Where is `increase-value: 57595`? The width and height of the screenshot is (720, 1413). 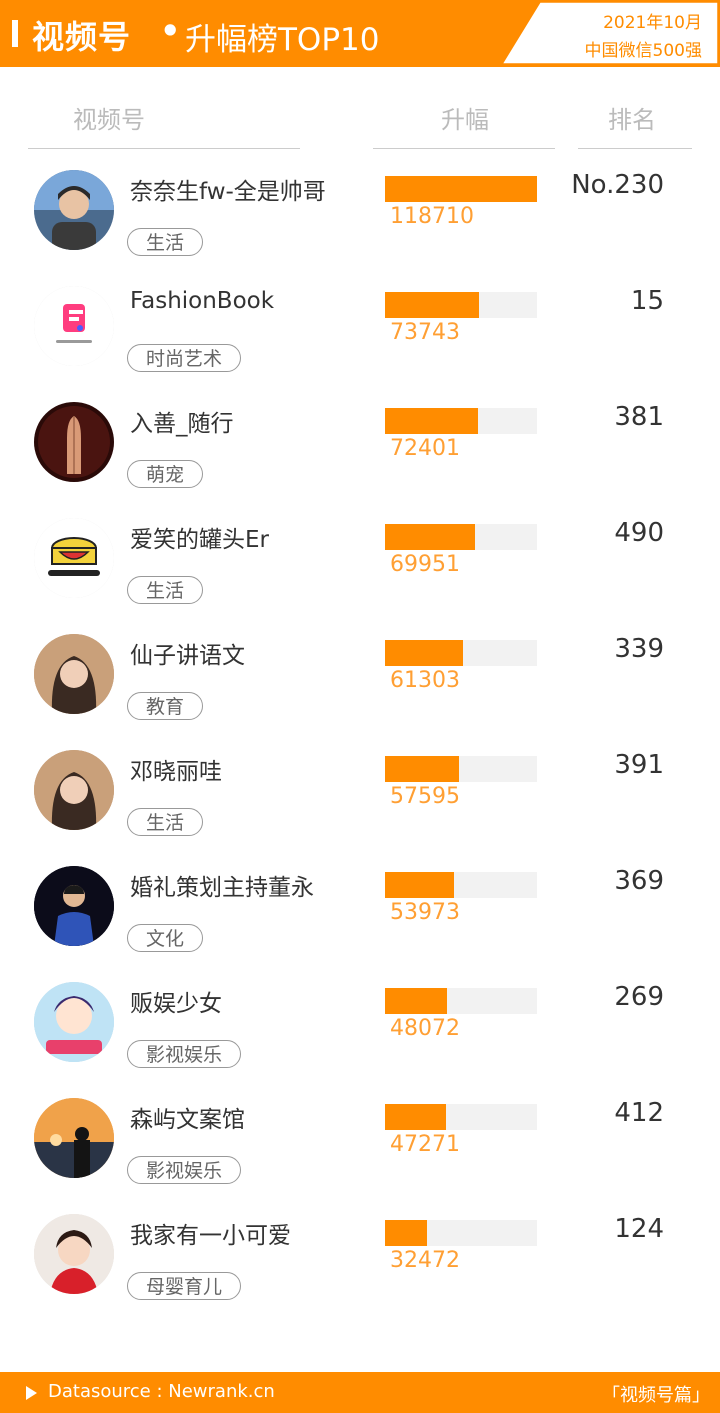
increase-value: 57595 is located at coordinates (425, 796).